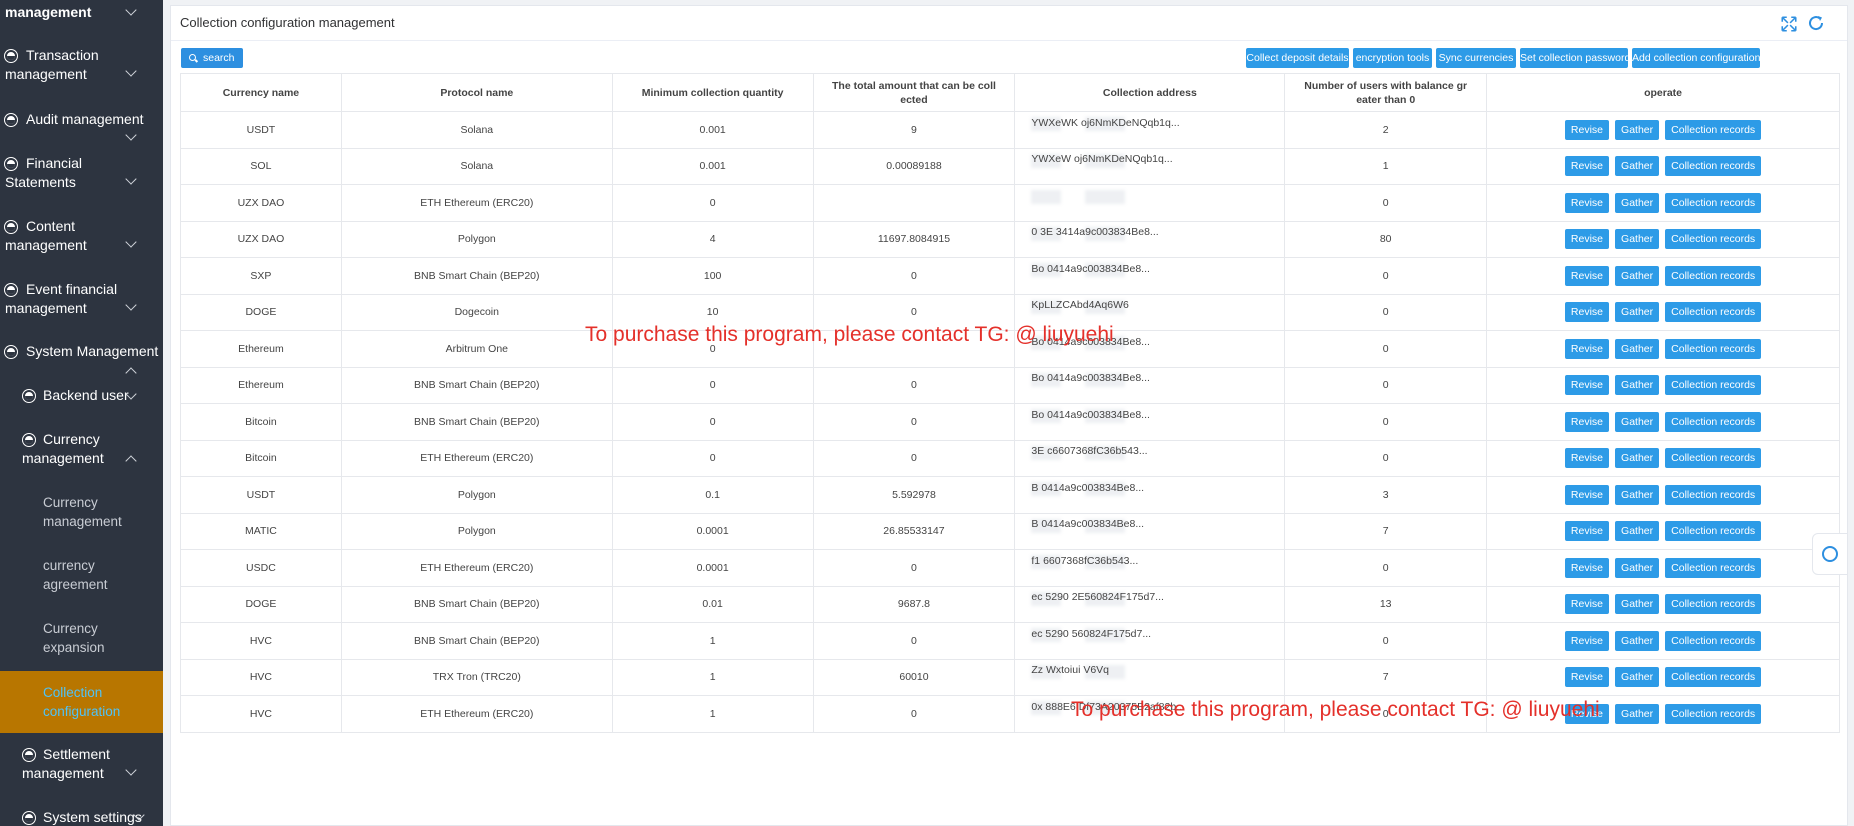 The height and width of the screenshot is (826, 1854). What do you see at coordinates (92, 351) in the screenshot?
I see `sidebar-item-label: System Management` at bounding box center [92, 351].